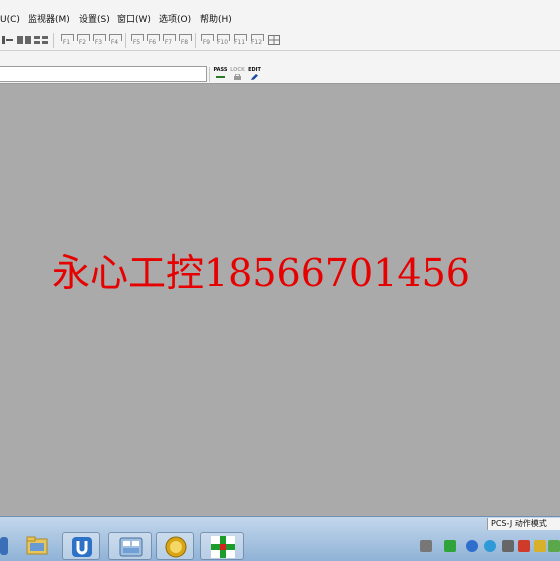 The height and width of the screenshot is (561, 560). I want to click on ladder-icon, so click(7, 40).